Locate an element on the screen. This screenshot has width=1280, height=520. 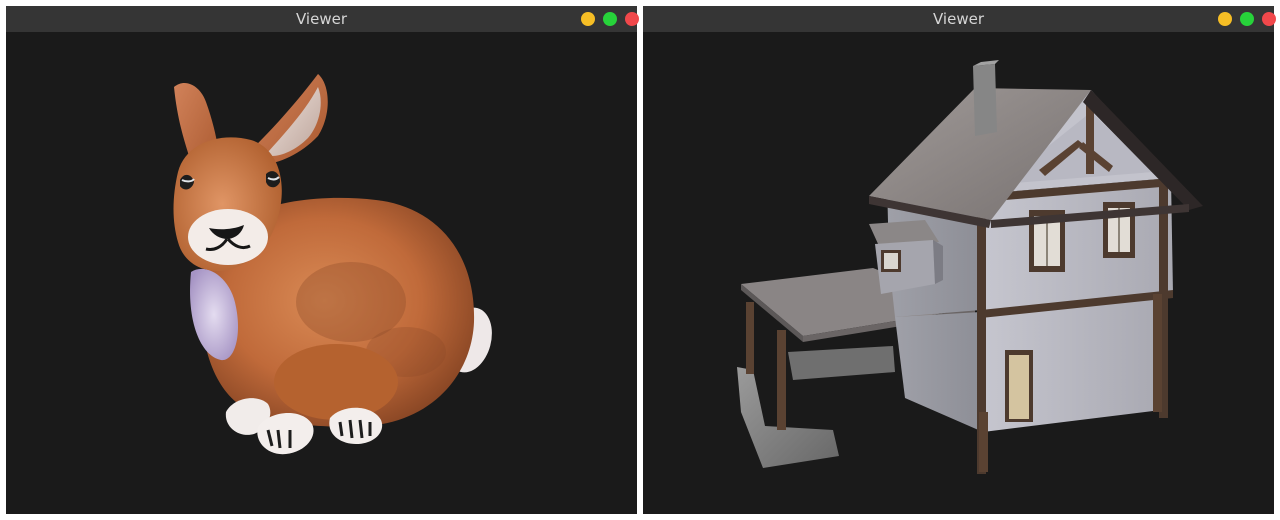
bunny-hind-leg is located at coordinates (336, 382).